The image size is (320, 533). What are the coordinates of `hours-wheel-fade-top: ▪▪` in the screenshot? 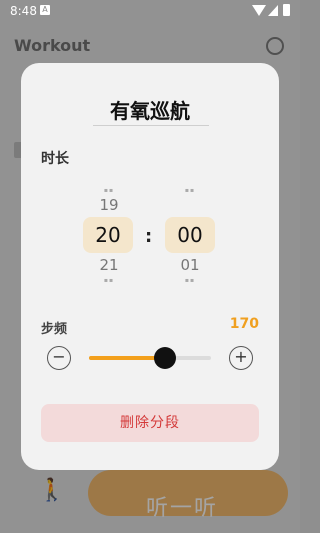 It's located at (109, 190).